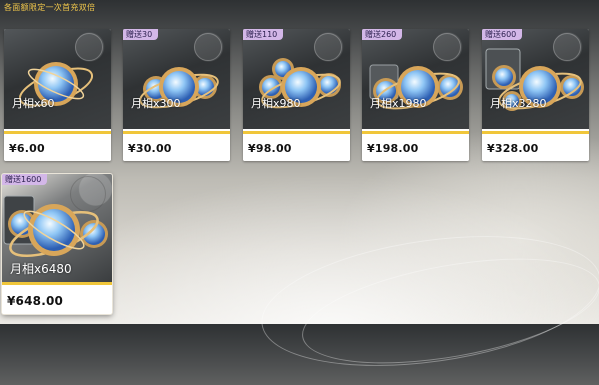 This screenshot has height=385, width=599. Describe the element at coordinates (35, 301) in the screenshot. I see `product-price: ¥648.00` at that location.